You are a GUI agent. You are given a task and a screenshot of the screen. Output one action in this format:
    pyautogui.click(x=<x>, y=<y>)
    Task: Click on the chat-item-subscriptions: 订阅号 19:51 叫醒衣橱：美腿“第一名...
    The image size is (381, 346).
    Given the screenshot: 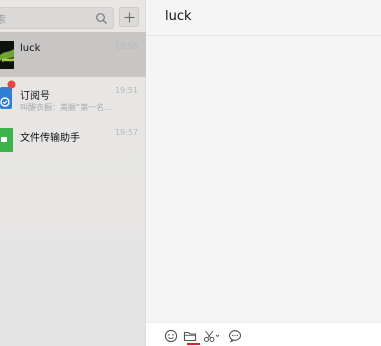 What is the action you would take?
    pyautogui.click(x=73, y=99)
    